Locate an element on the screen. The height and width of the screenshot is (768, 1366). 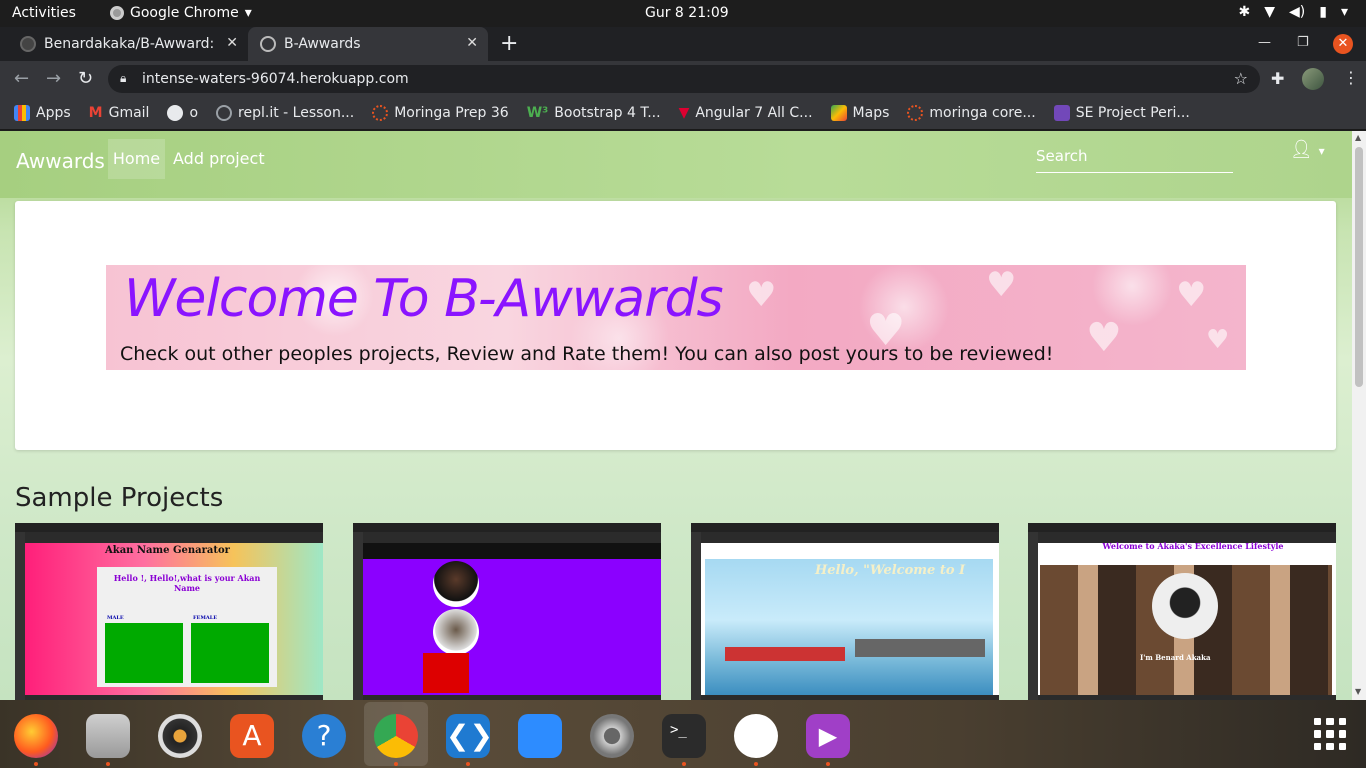
project-heading: Welcome to Akaka's Excellence Lifestyle is located at coordinates (1193, 546).